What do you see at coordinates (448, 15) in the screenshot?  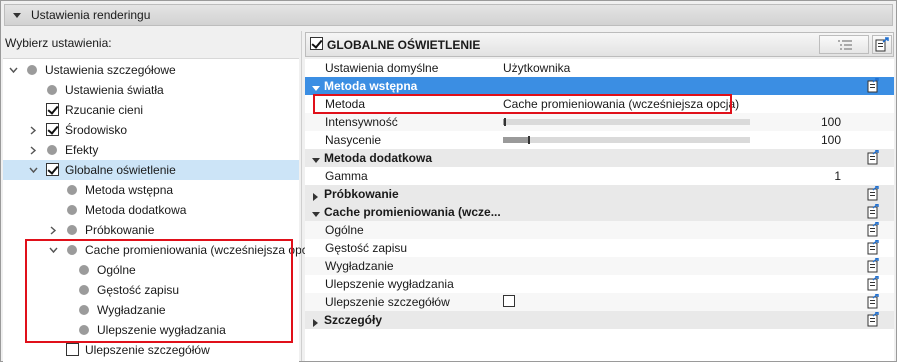 I see `panel-titlebar: Ustawienia renderingu` at bounding box center [448, 15].